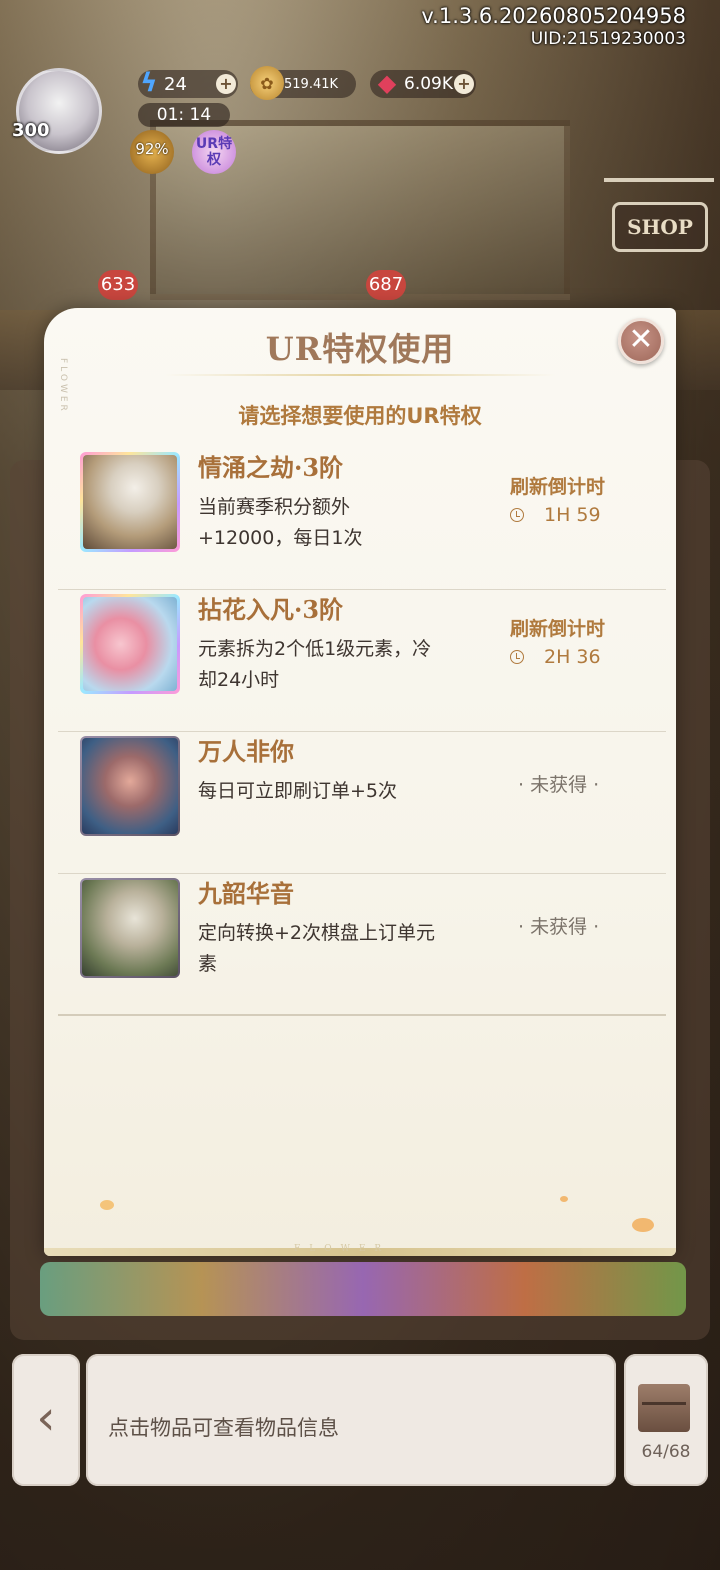 The height and width of the screenshot is (1570, 720). What do you see at coordinates (363, 1289) in the screenshot?
I see `item-strip` at bounding box center [363, 1289].